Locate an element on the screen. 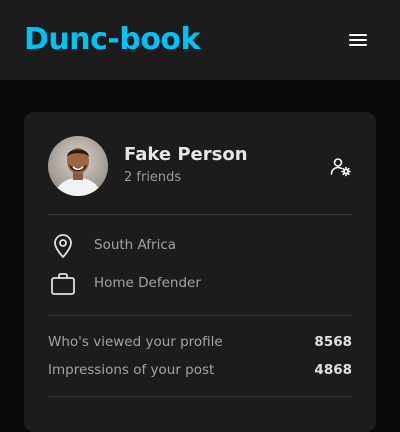 This screenshot has width=400, height=432. occupation-text: Home Defender is located at coordinates (147, 283).